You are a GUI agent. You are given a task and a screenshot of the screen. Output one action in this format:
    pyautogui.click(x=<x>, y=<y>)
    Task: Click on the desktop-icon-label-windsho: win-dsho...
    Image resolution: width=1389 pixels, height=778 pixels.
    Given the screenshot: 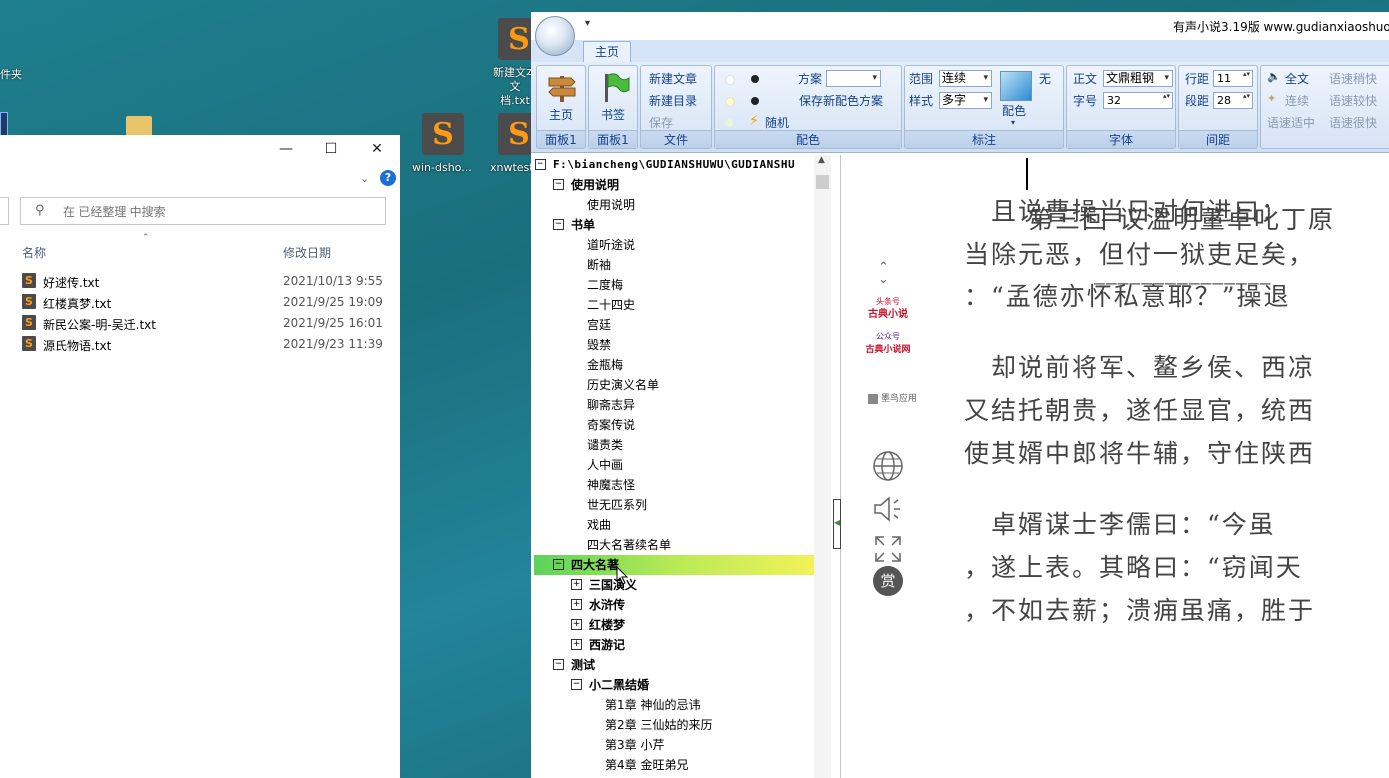 What is the action you would take?
    pyautogui.click(x=442, y=167)
    